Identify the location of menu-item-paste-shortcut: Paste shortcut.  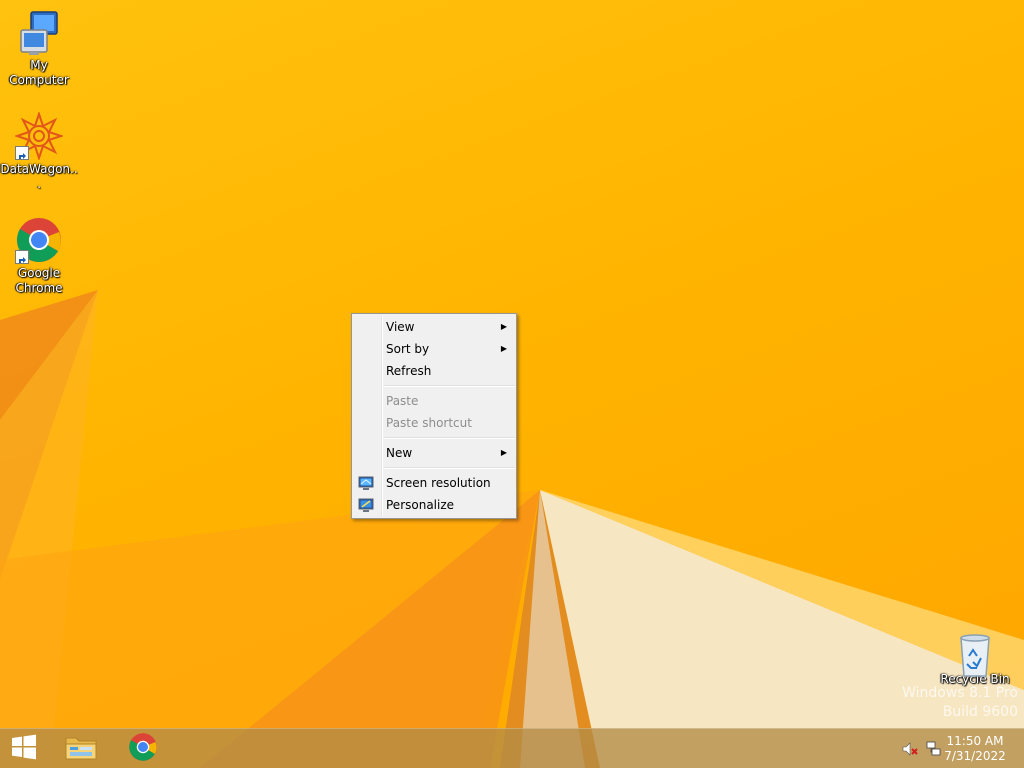
(434, 423).